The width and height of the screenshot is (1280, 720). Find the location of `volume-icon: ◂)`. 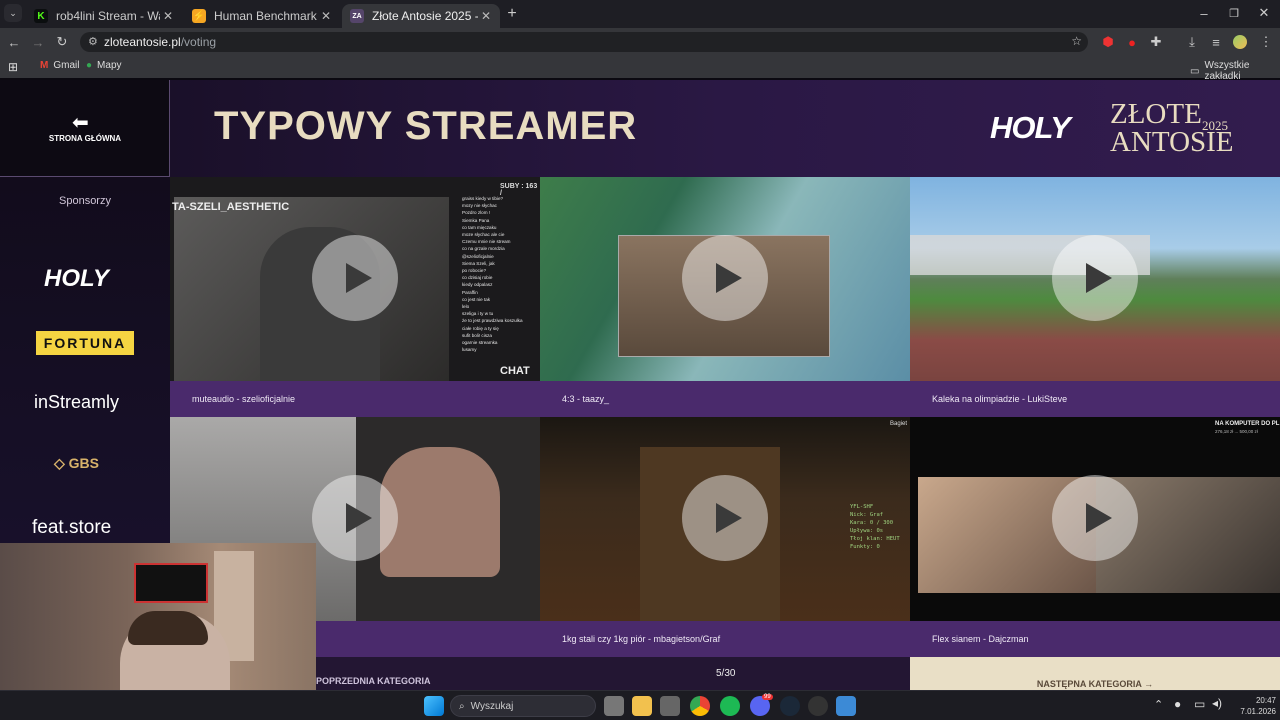

volume-icon: ◂) is located at coordinates (1217, 703).